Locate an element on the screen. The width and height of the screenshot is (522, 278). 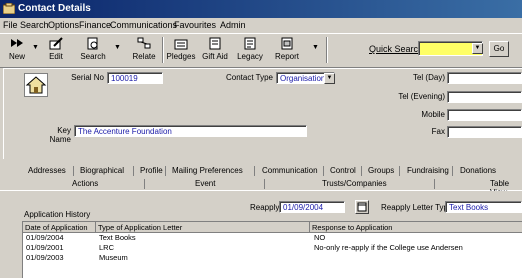
pledges-button: Pledges is located at coordinates (181, 50).